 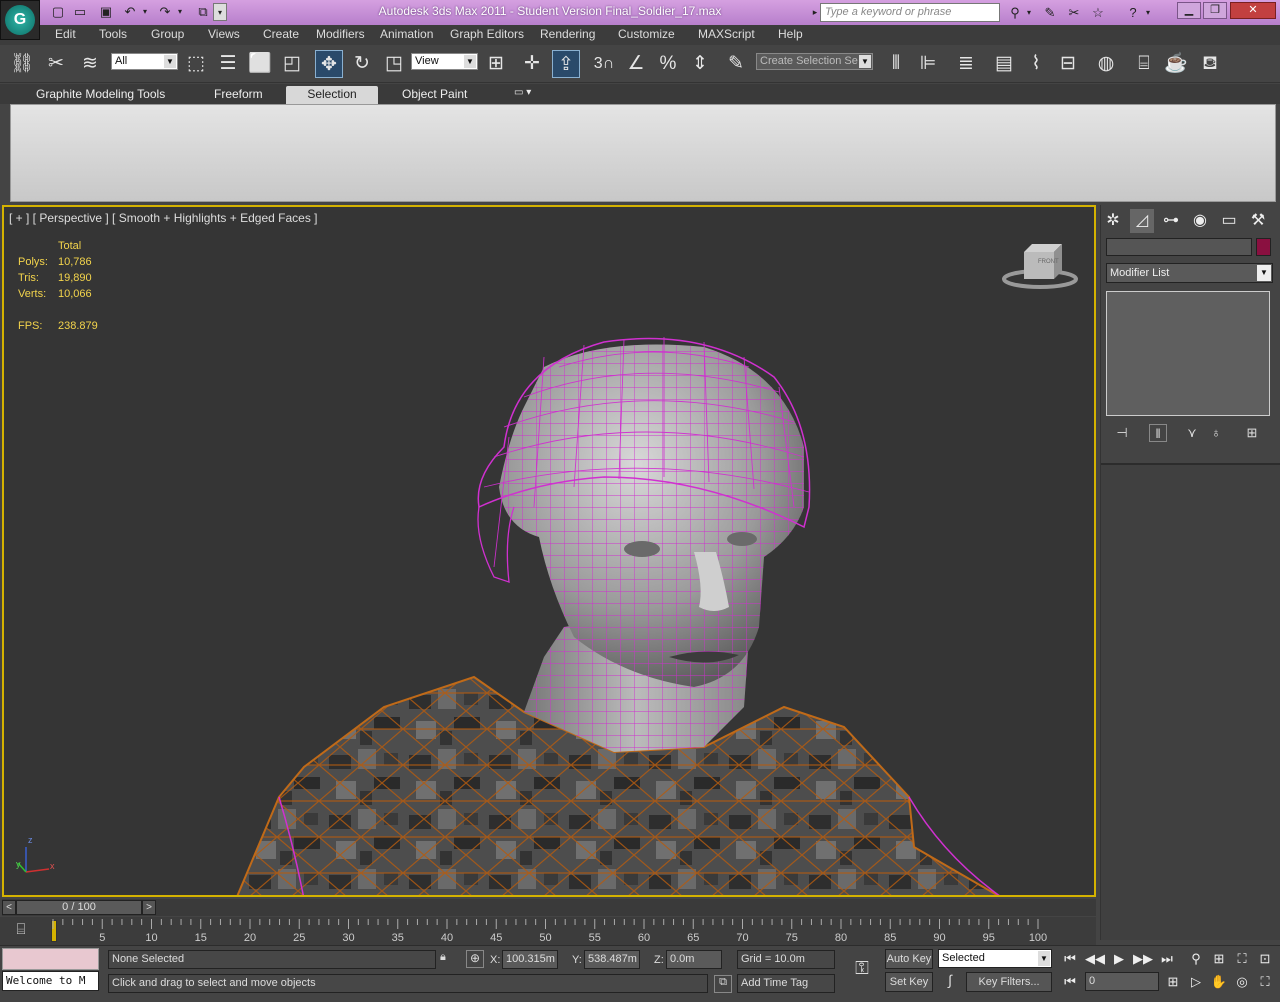 What do you see at coordinates (1265, 959) in the screenshot?
I see `zoom-extents-all-icon: ⊡` at bounding box center [1265, 959].